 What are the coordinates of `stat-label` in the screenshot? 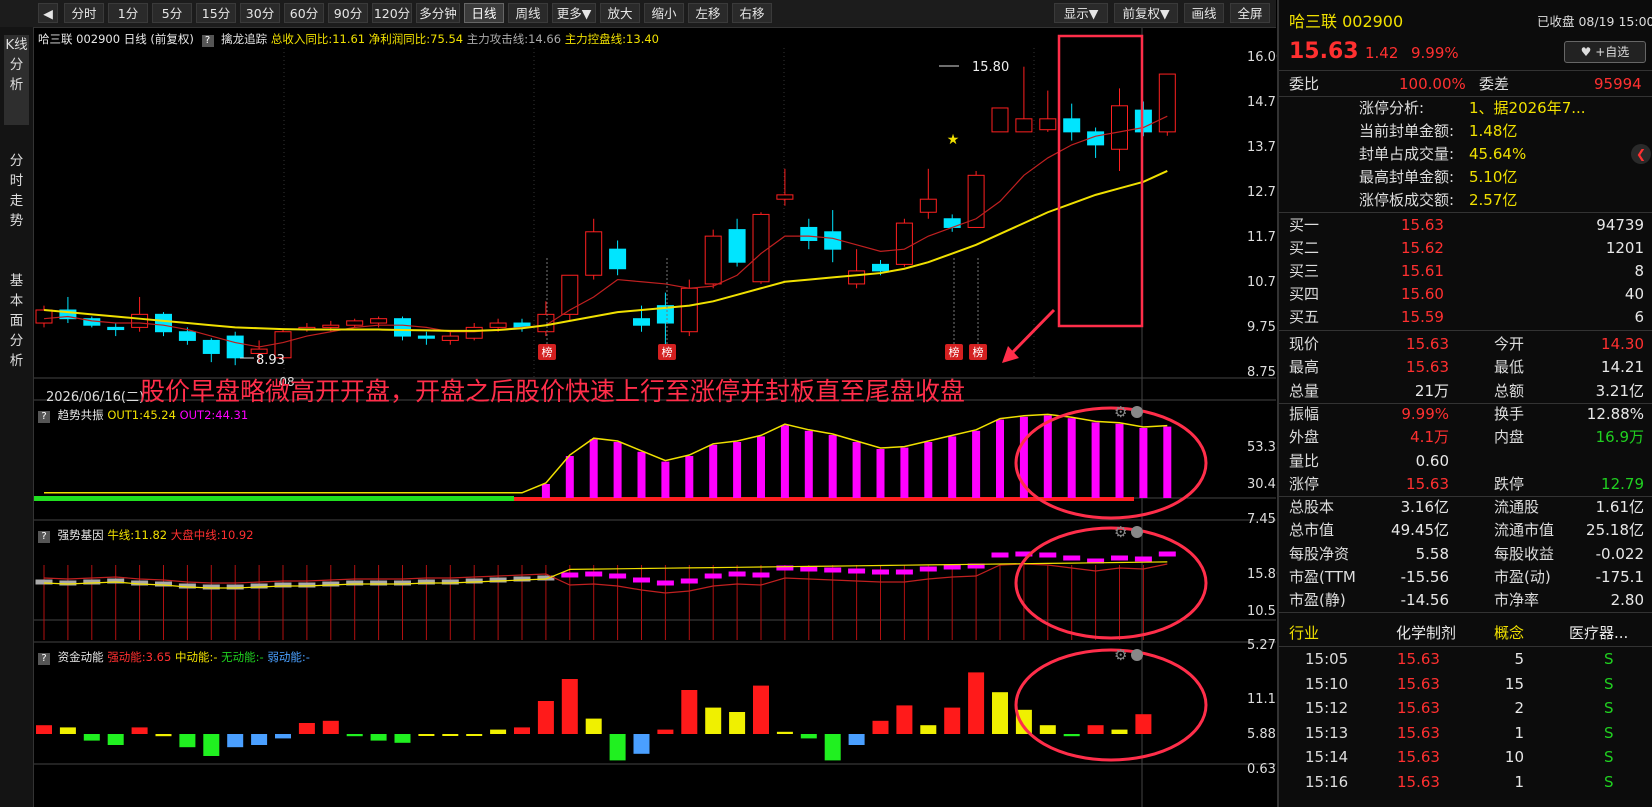 It's located at (1539, 461).